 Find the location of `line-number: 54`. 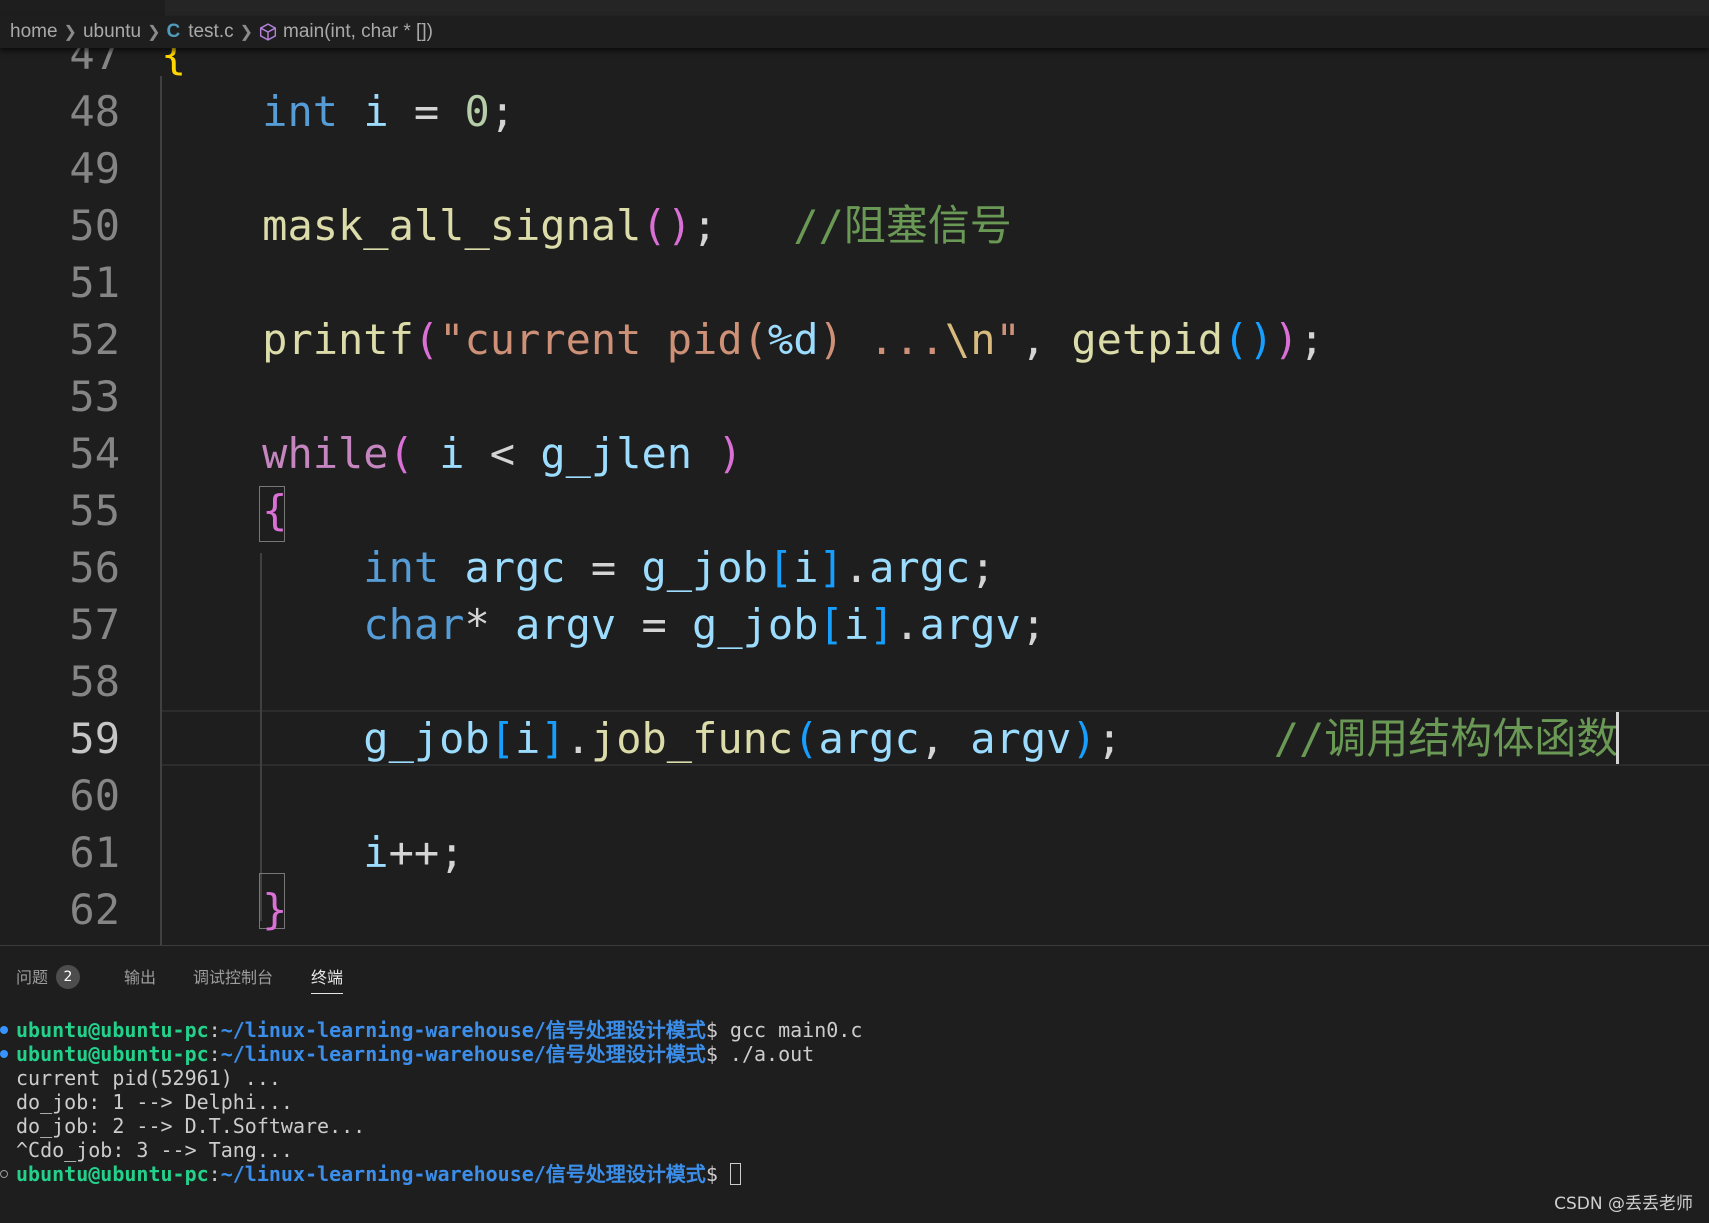

line-number: 54 is located at coordinates (94, 453).